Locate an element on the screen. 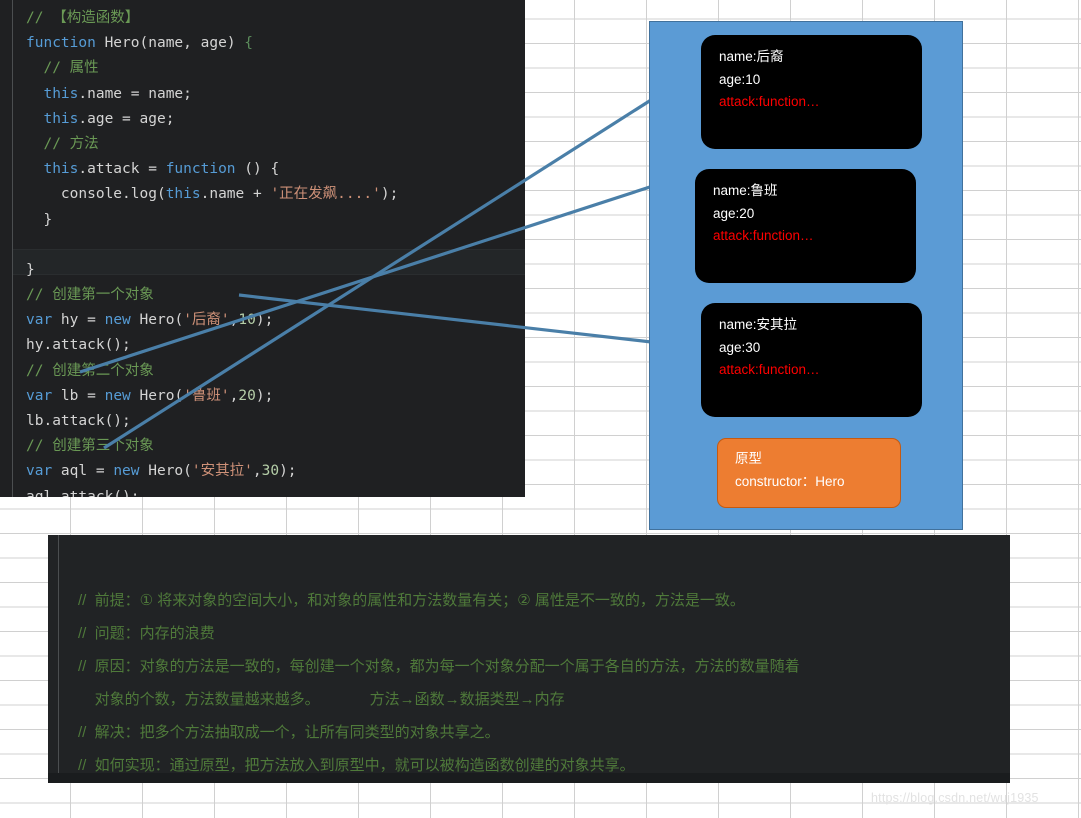 This screenshot has height=818, width=1081. object-2-name-row: name:鲁班 is located at coordinates (745, 190).